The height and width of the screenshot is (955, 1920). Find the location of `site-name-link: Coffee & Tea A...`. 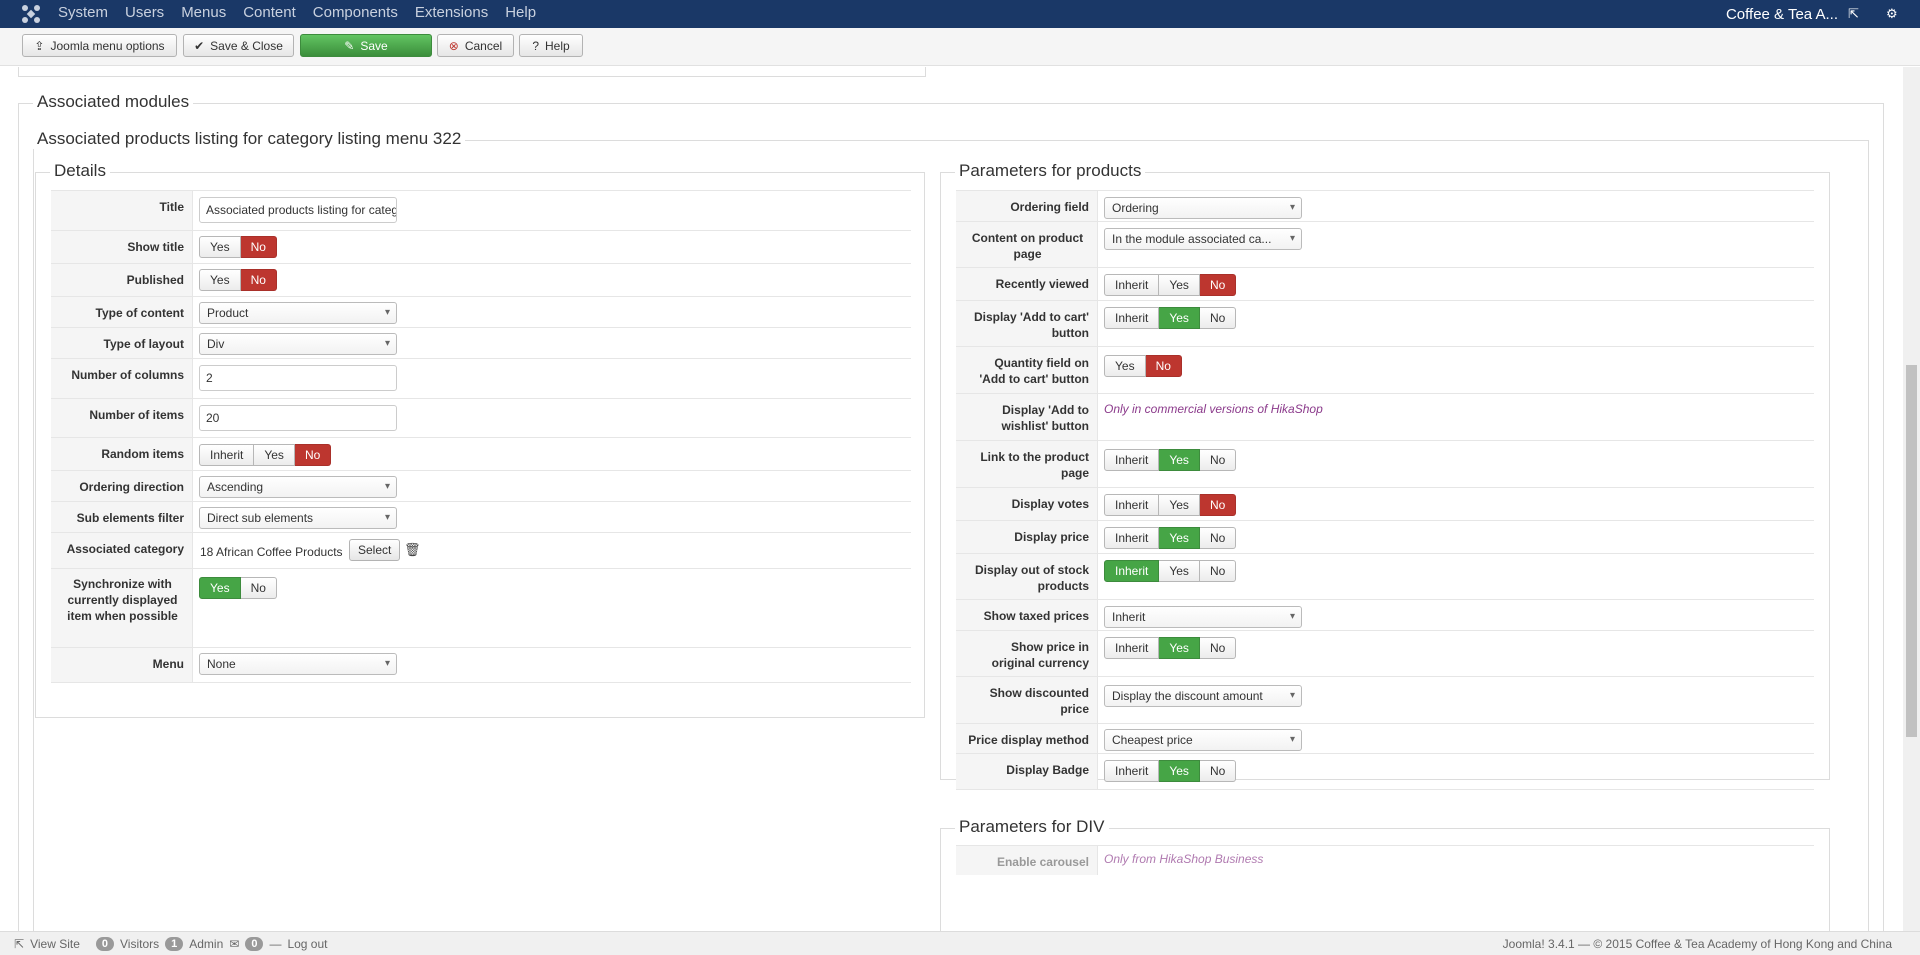

site-name-link: Coffee & Tea A... is located at coordinates (1782, 14).